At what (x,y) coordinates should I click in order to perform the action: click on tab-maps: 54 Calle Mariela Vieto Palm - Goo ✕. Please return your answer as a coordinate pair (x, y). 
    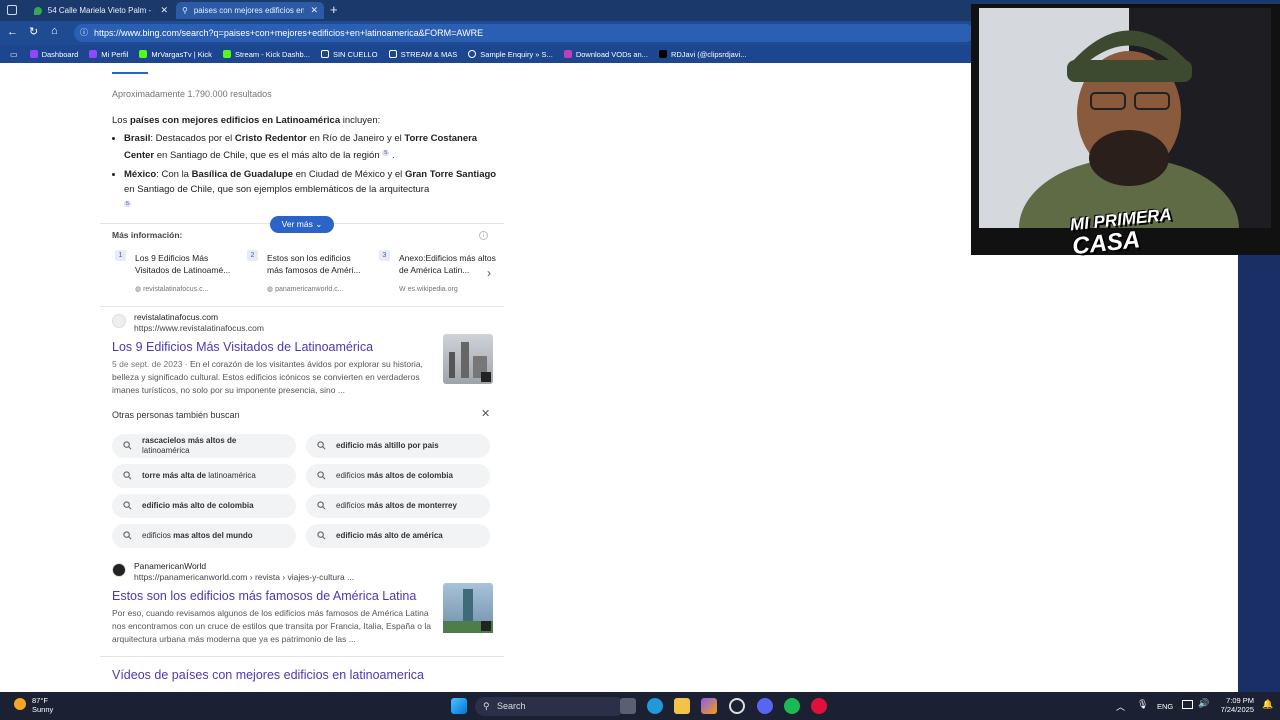
    Looking at the image, I should click on (101, 10).